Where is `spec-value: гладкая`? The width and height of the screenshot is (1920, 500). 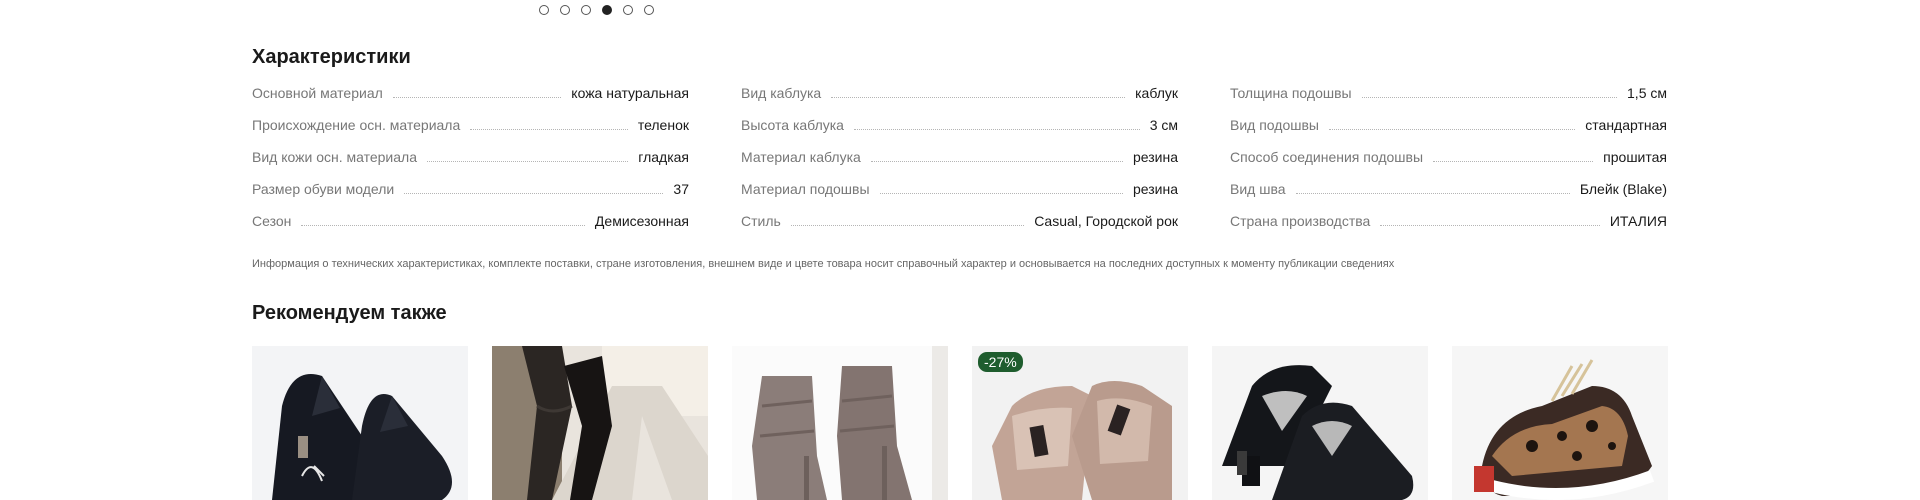 spec-value: гладкая is located at coordinates (663, 157).